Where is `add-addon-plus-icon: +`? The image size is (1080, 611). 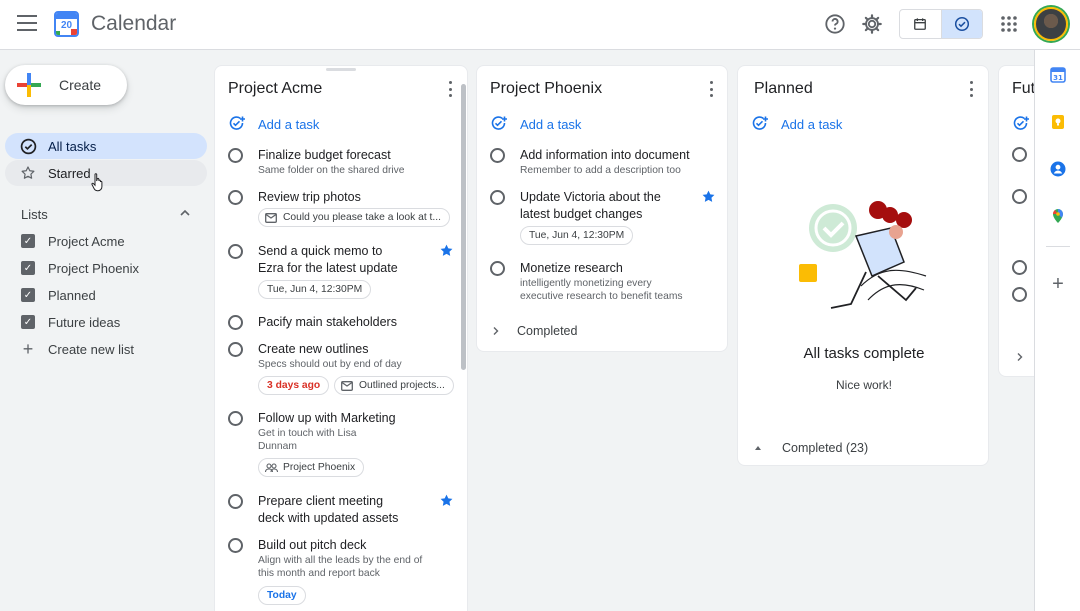
add-addon-plus-icon: + is located at coordinates (1058, 284).